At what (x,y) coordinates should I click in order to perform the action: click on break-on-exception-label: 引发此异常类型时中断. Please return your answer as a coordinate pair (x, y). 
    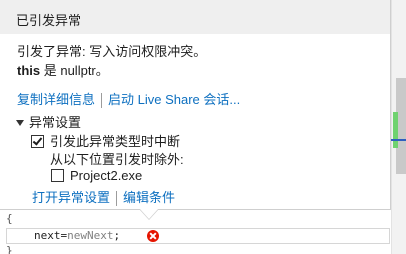
    Looking at the image, I should click on (115, 141).